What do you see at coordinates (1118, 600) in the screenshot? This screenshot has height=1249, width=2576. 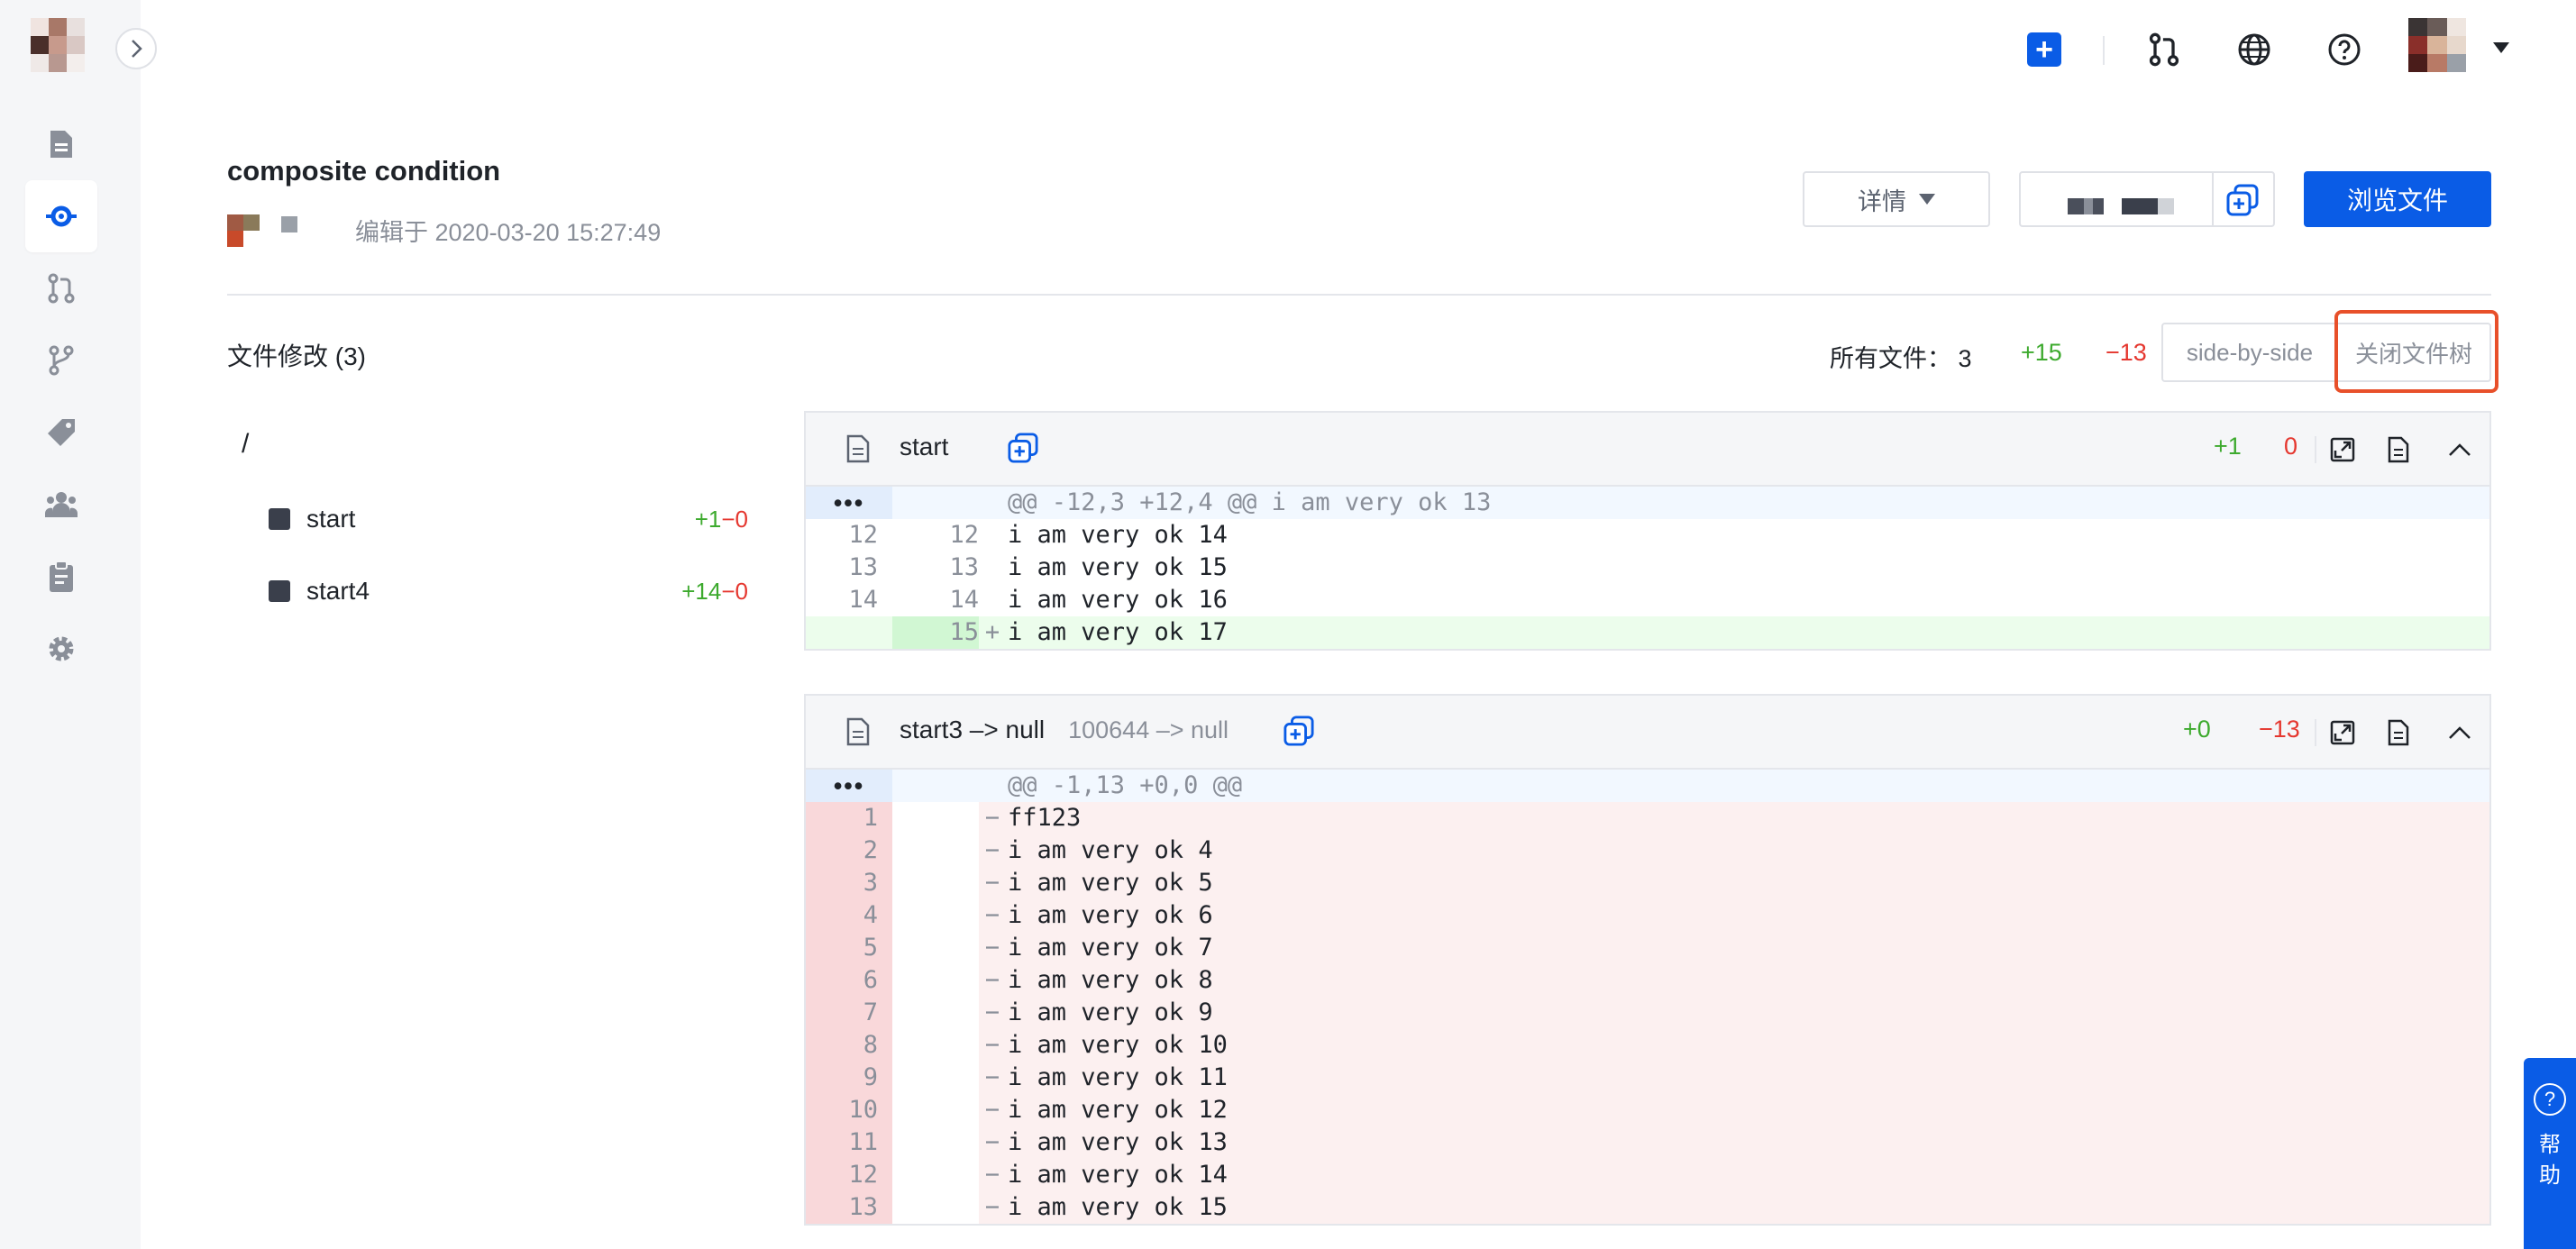 I see `diff-code: i am very ok 16` at bounding box center [1118, 600].